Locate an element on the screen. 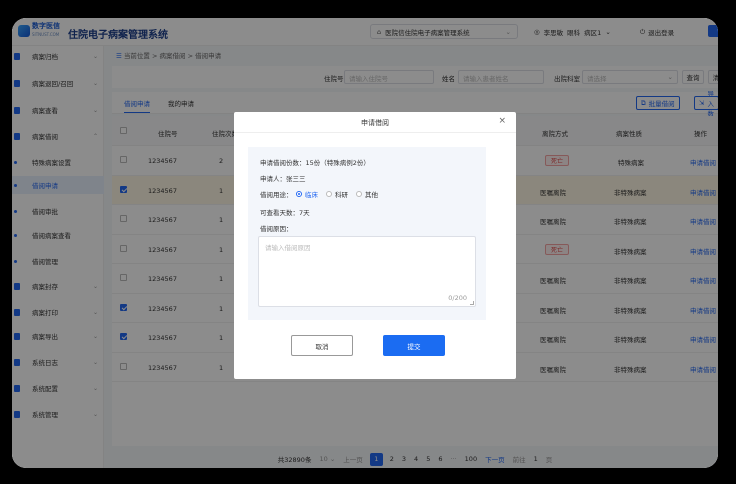 This screenshot has width=736, height=484. close-icon: × is located at coordinates (502, 121).